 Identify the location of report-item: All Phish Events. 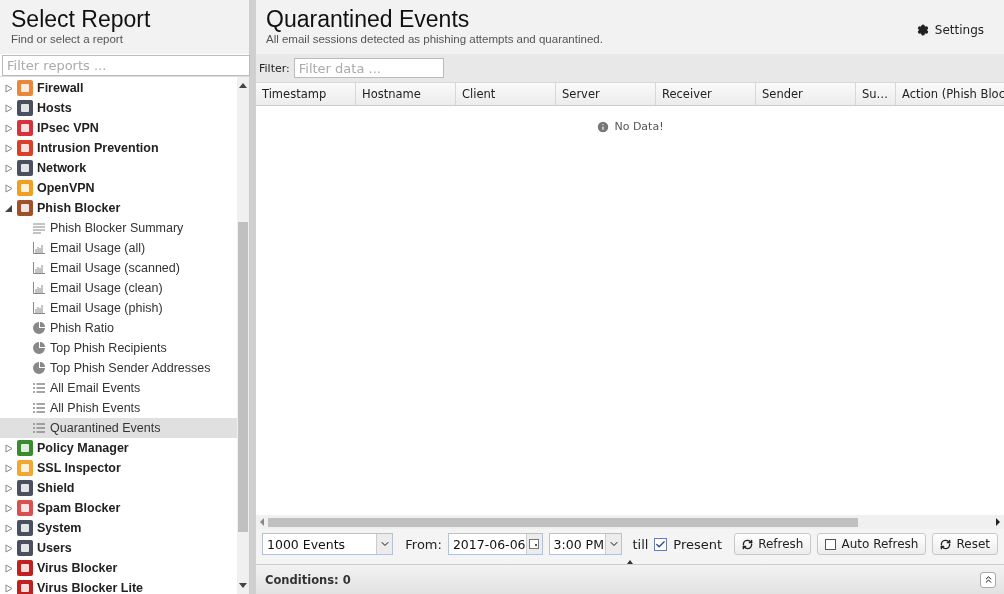
(118, 408).